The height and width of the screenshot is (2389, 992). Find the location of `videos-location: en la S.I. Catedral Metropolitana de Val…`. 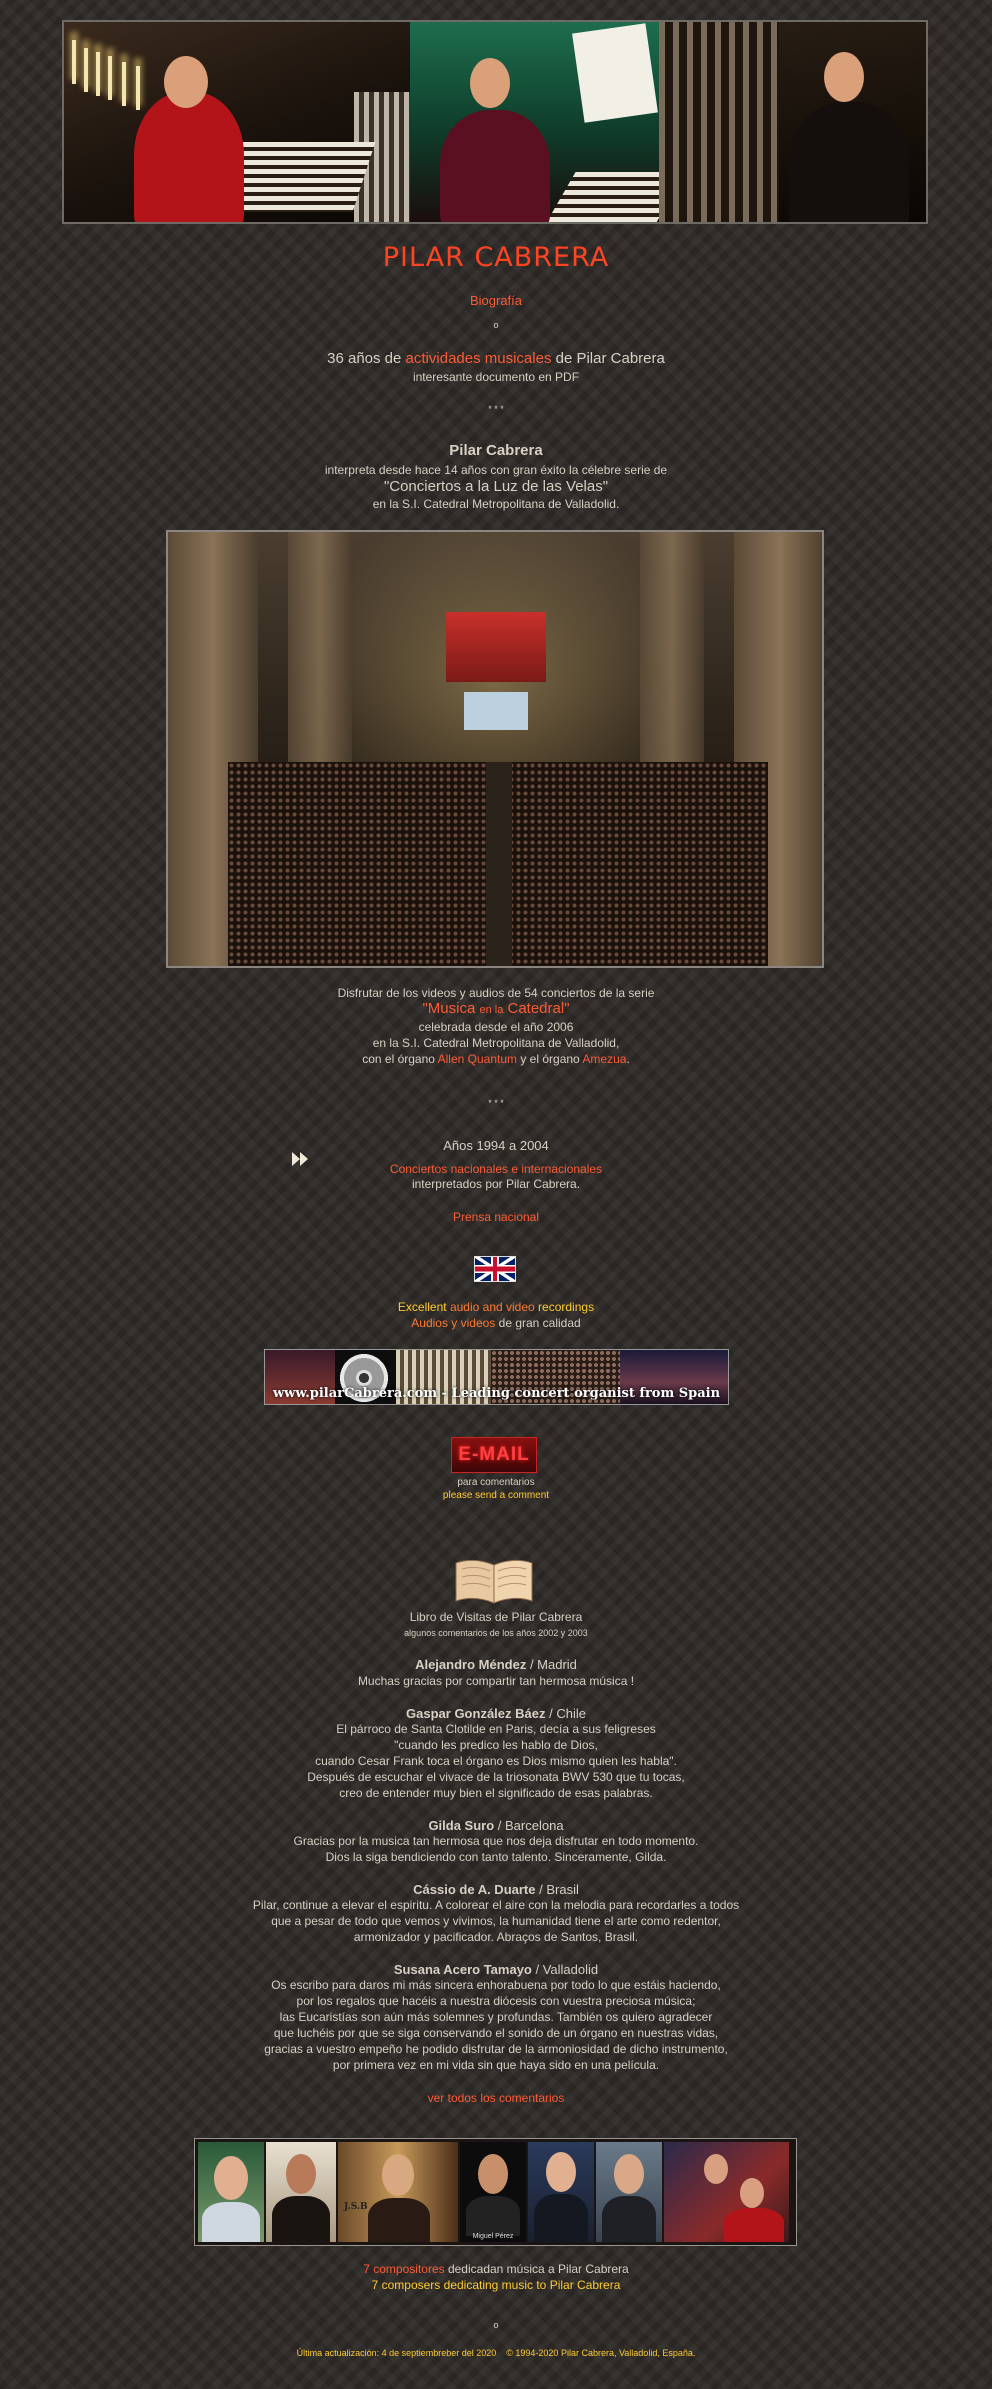

videos-location: en la S.I. Catedral Metropolitana de Val… is located at coordinates (496, 1043).